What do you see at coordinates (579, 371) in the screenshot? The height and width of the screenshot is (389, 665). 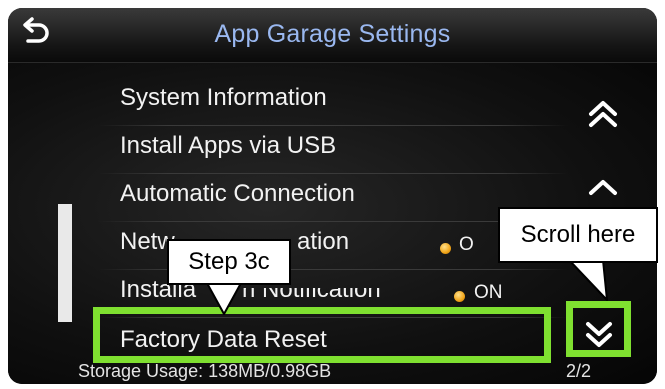 I see `page-indicator: 2/2` at bounding box center [579, 371].